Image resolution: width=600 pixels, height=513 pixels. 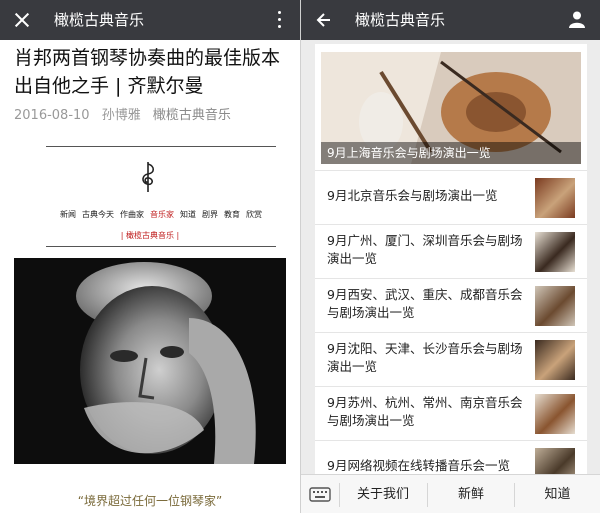 What do you see at coordinates (412, 195) in the screenshot?
I see `list-item-title: 9月北京音乐会与剧场演出一览` at bounding box center [412, 195].